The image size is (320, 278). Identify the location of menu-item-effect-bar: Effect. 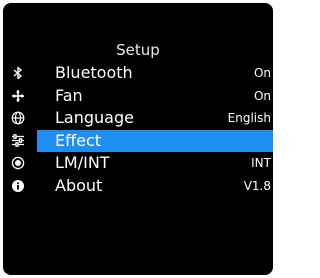
(155, 140).